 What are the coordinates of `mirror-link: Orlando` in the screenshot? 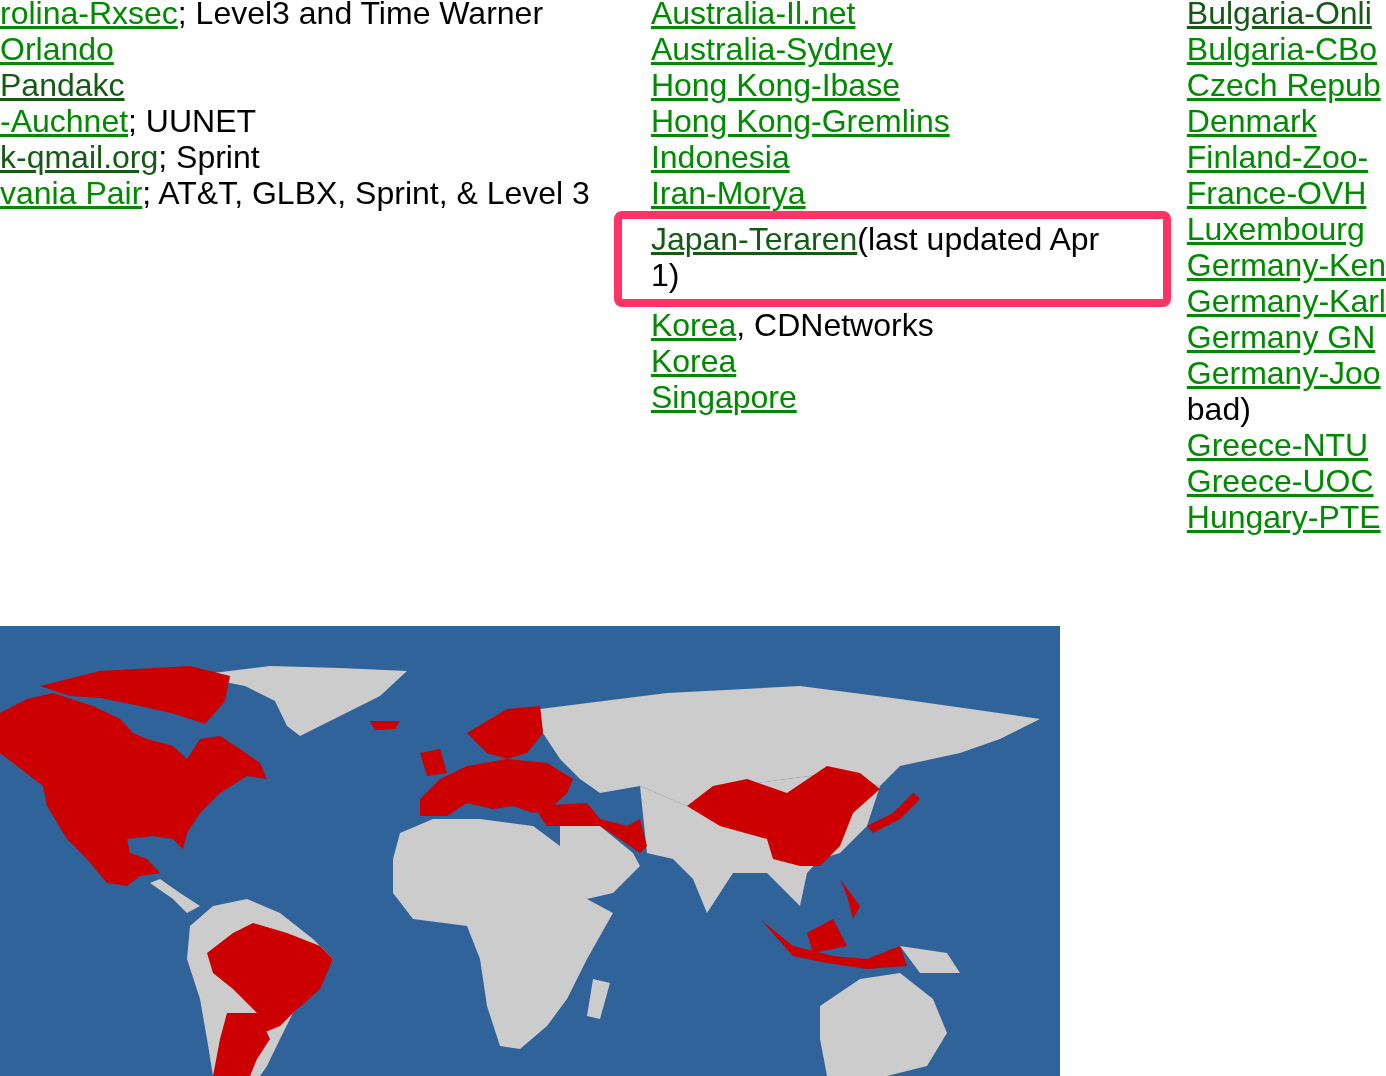 It's located at (57, 49).